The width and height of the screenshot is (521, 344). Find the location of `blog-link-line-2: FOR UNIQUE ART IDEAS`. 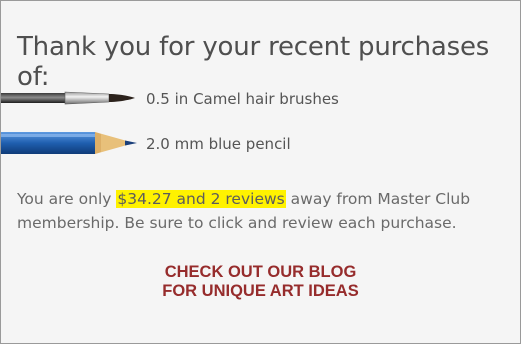

blog-link-line-2: FOR UNIQUE ART IDEAS is located at coordinates (260, 291).